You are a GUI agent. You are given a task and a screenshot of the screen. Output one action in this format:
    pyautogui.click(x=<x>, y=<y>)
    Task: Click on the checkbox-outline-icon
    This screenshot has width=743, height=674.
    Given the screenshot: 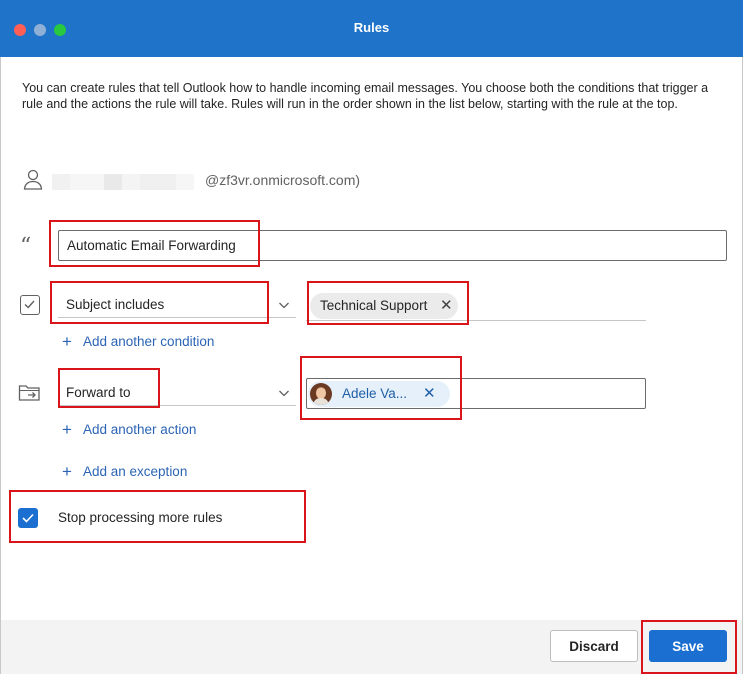 What is the action you would take?
    pyautogui.click(x=30, y=305)
    